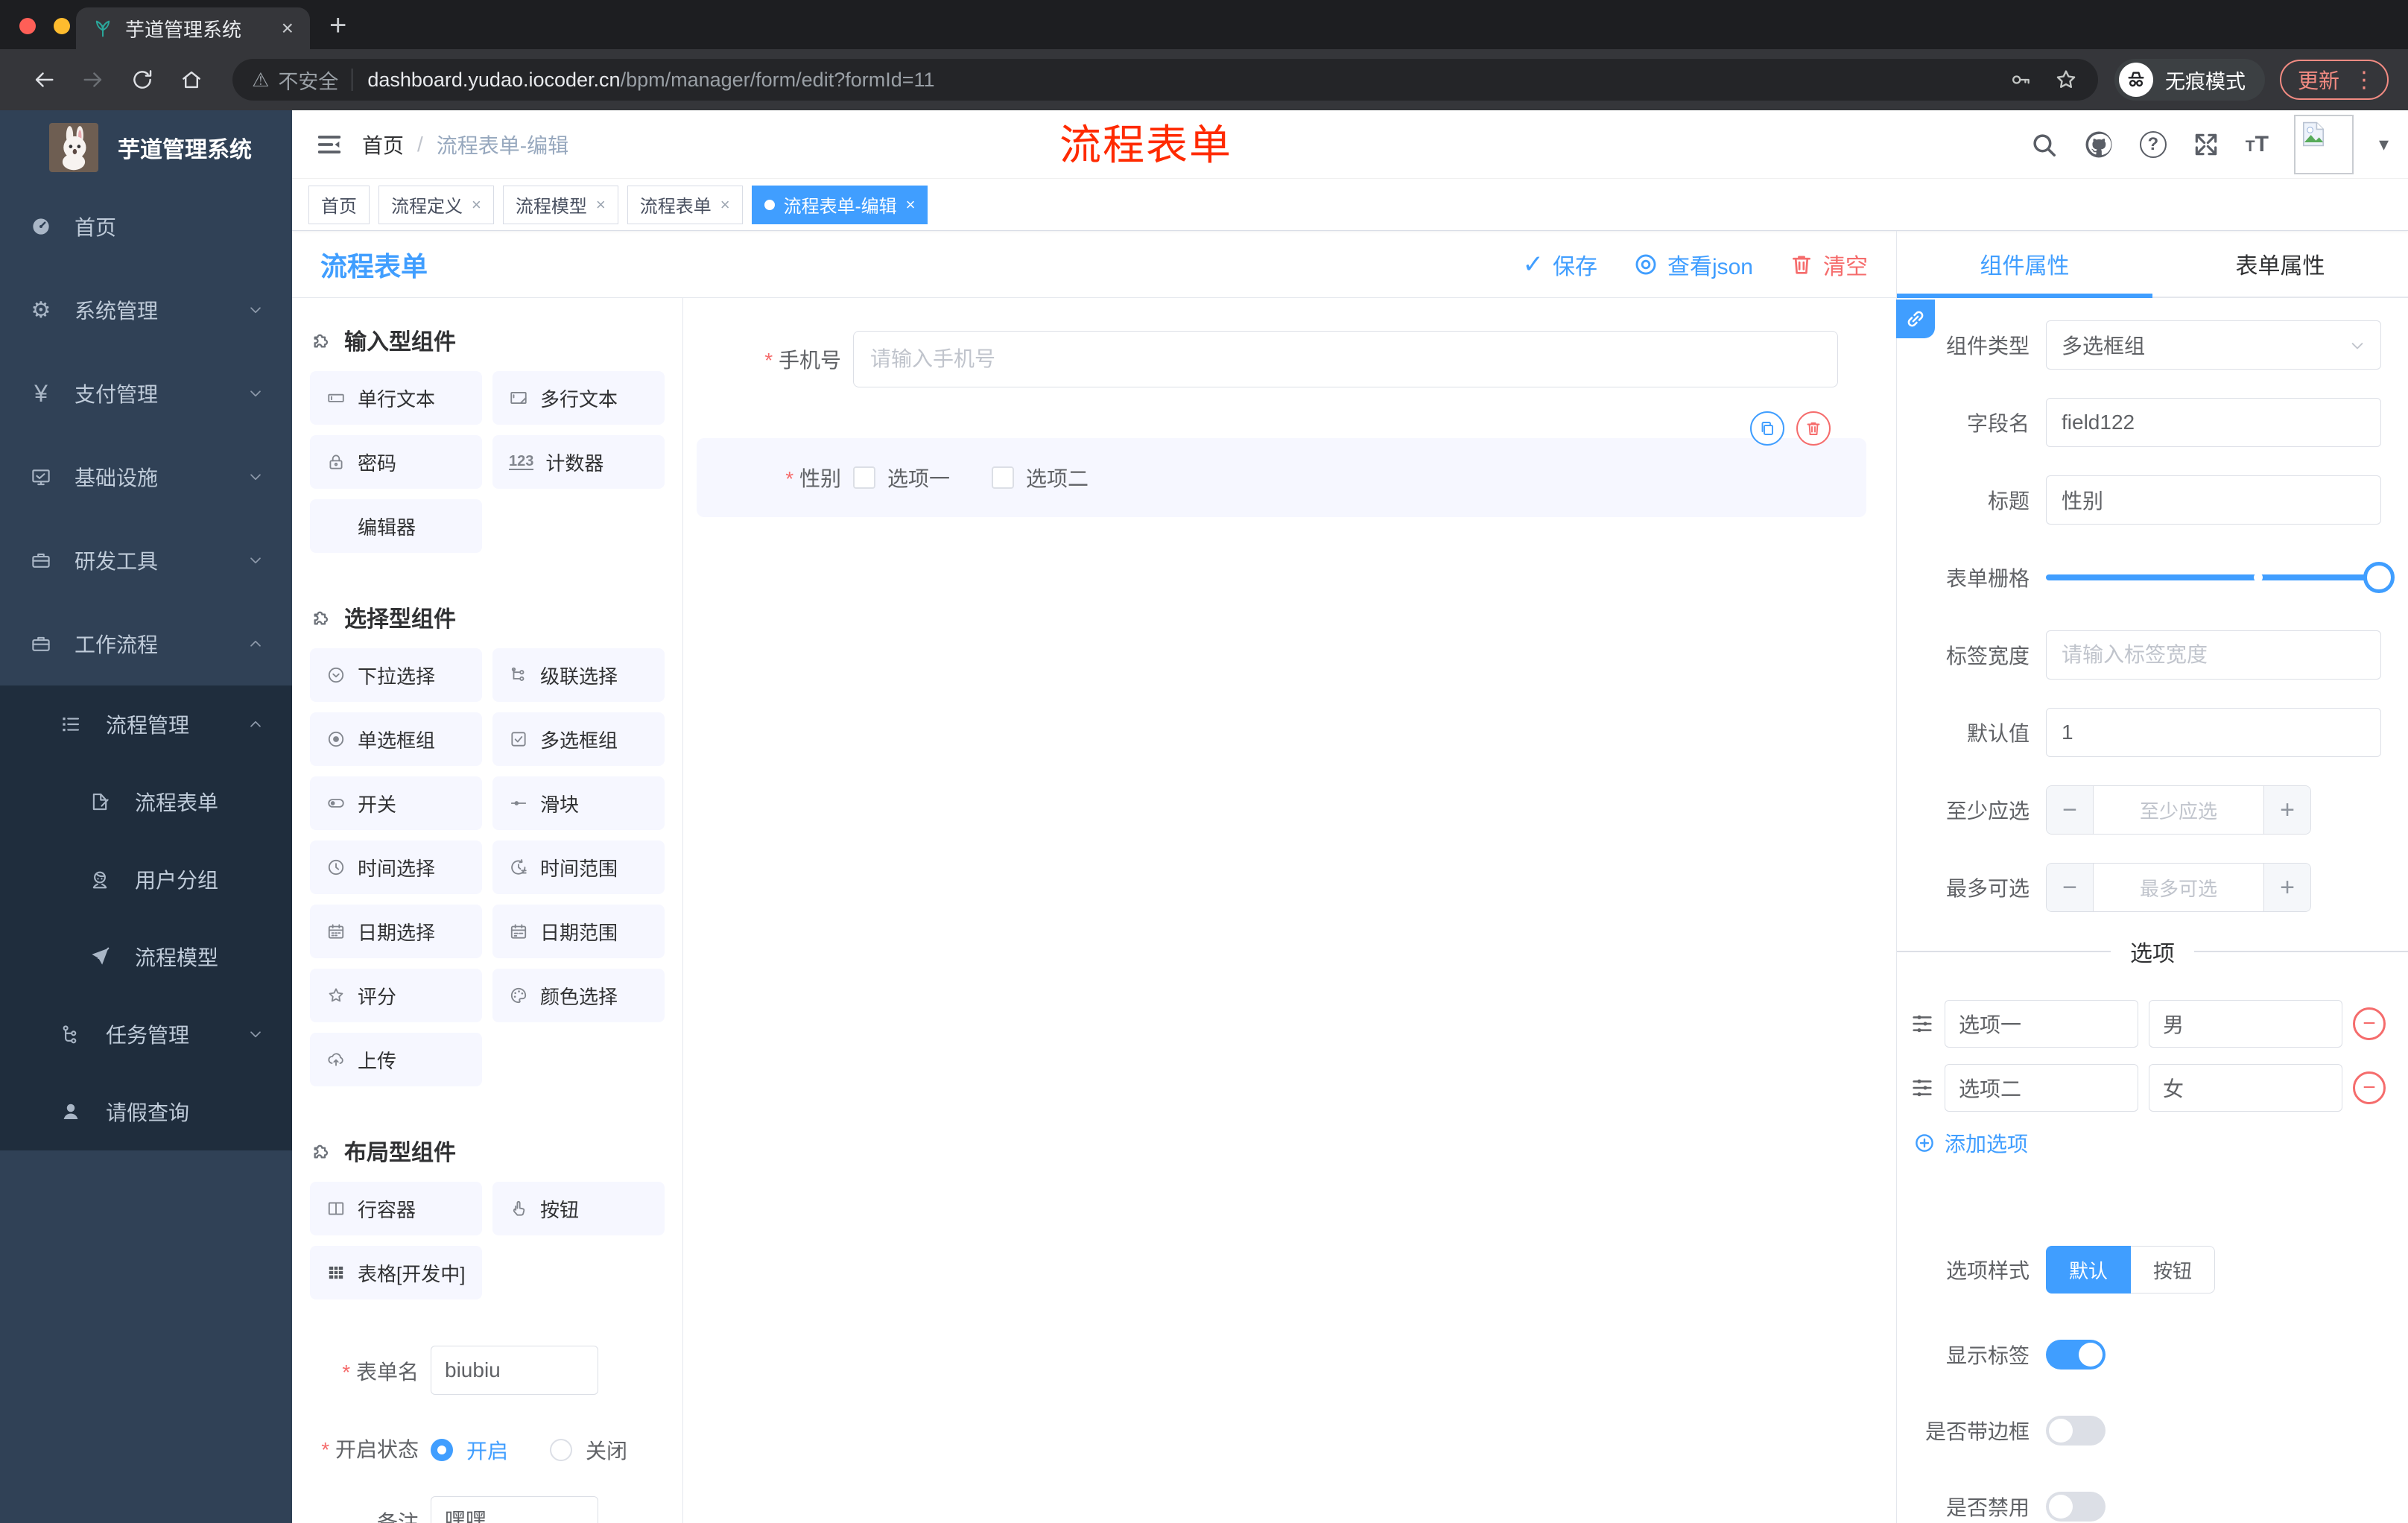 This screenshot has height=1523, width=2408. I want to click on bookmark-star-icon, so click(2066, 80).